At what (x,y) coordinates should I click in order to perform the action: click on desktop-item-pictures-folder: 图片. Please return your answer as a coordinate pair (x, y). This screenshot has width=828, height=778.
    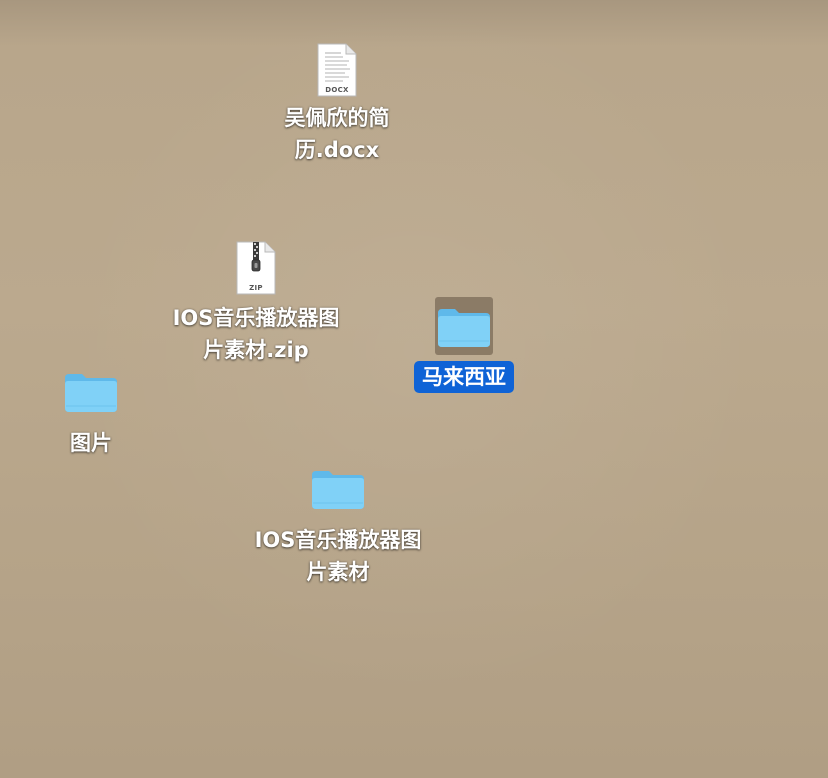
    Looking at the image, I should click on (91, 412).